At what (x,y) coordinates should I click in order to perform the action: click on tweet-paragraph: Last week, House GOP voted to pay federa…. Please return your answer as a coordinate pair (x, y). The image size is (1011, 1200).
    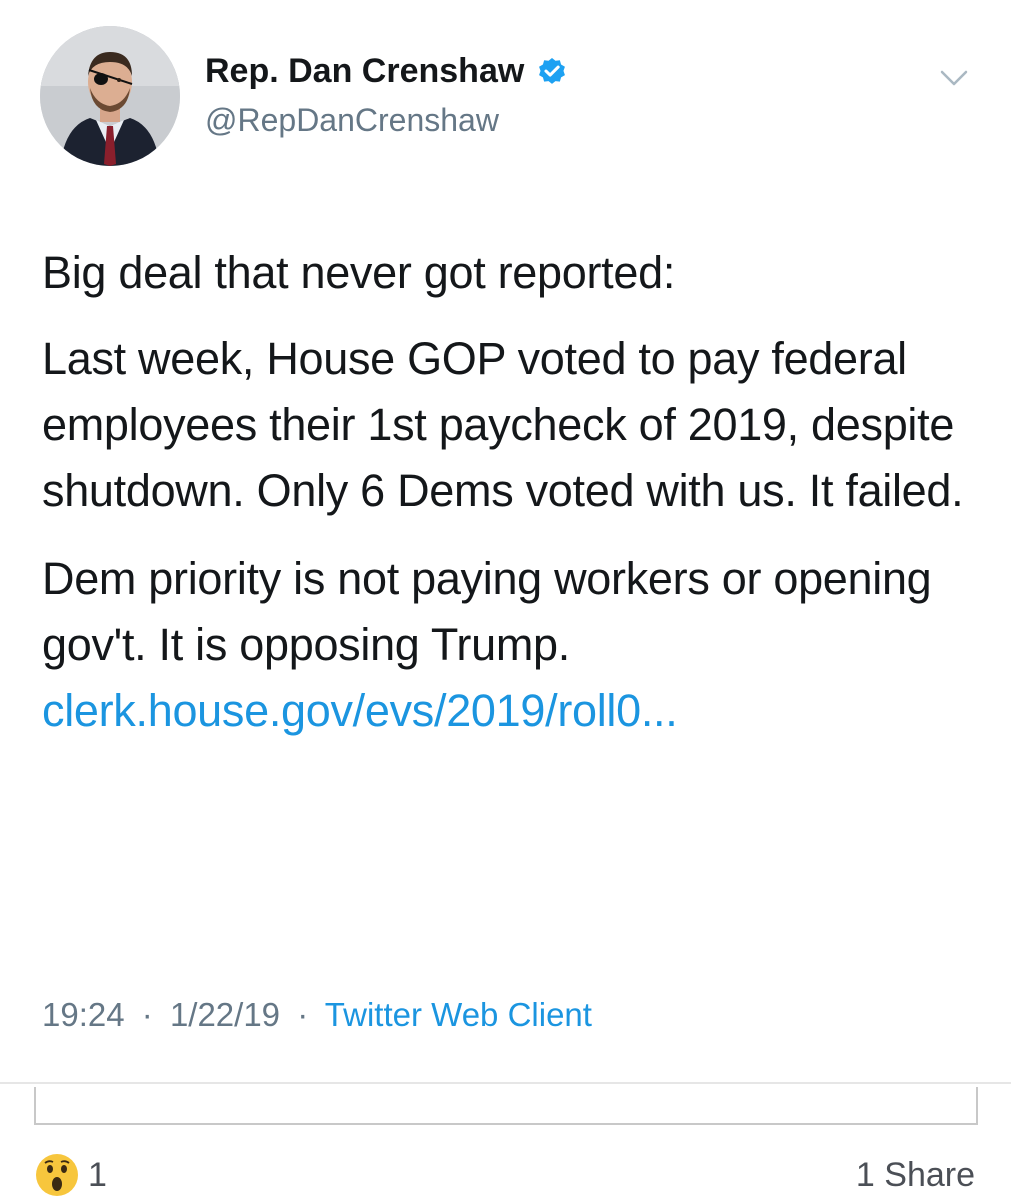
    Looking at the image, I should click on (503, 424).